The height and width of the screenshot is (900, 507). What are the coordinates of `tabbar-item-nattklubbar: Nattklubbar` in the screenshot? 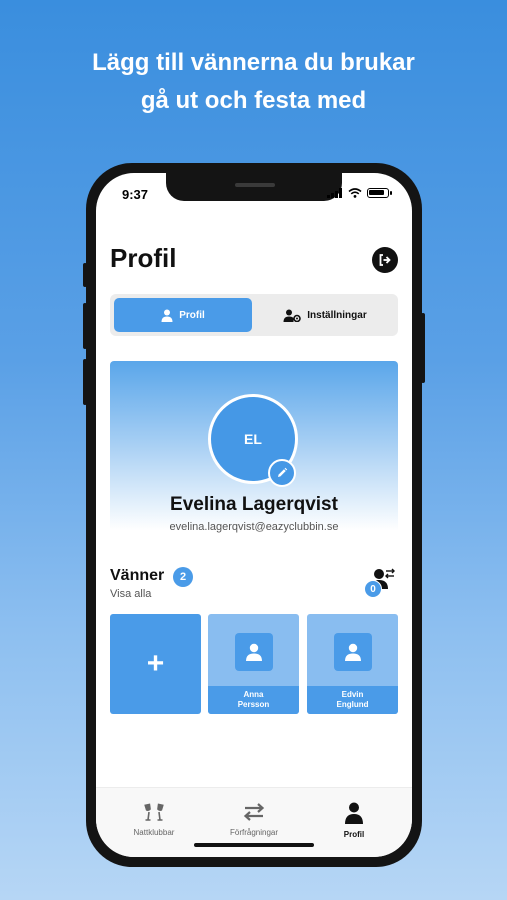 It's located at (154, 819).